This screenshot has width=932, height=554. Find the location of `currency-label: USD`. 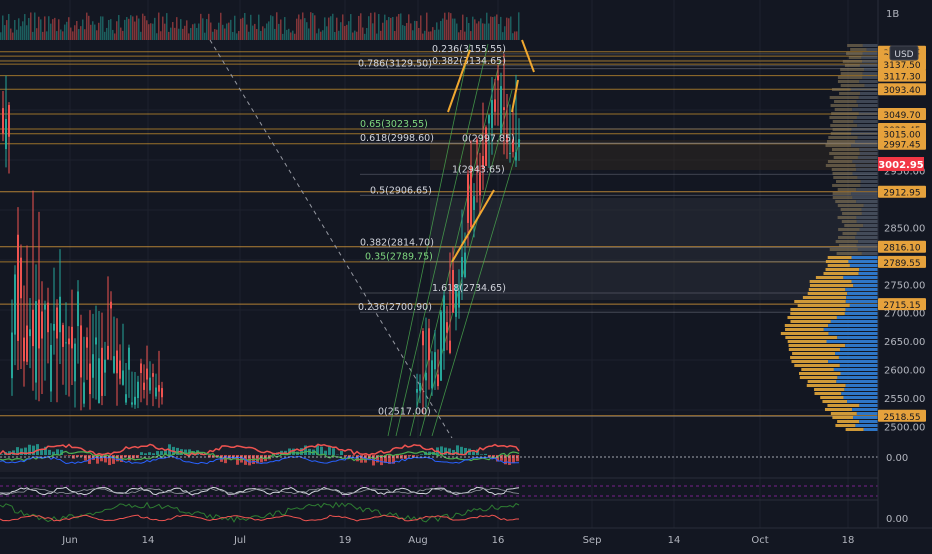

currency-label: USD is located at coordinates (903, 55).